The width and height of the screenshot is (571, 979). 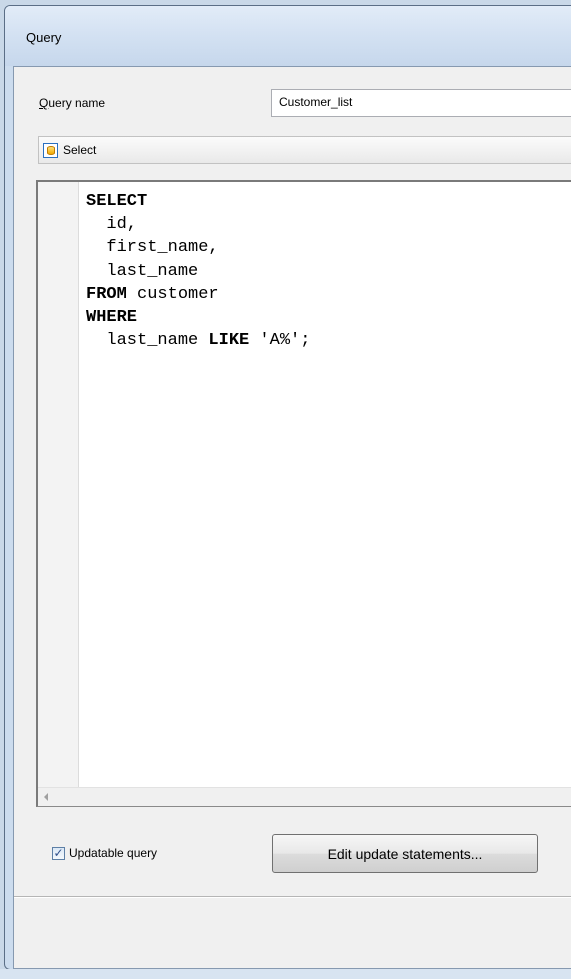 What do you see at coordinates (46, 797) in the screenshot?
I see `scroll-left-icon` at bounding box center [46, 797].